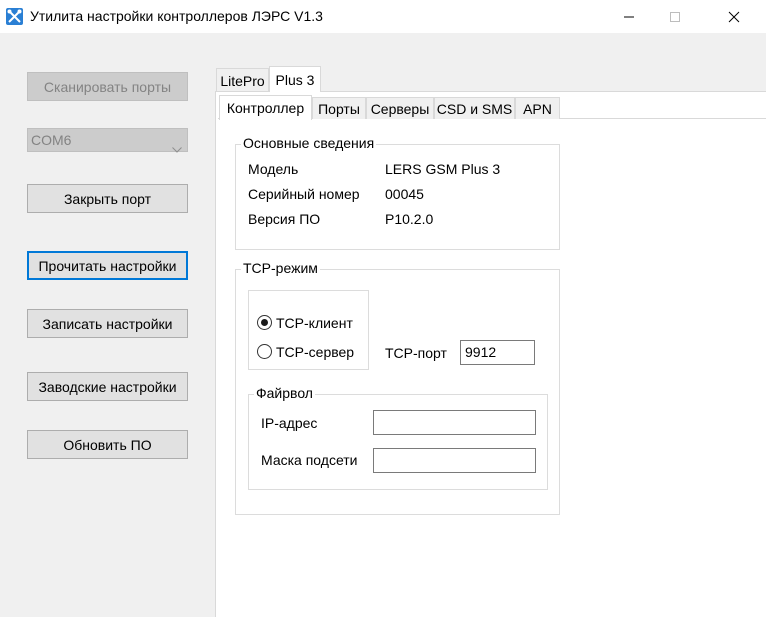 This screenshot has width=766, height=617. Describe the element at coordinates (280, 268) in the screenshot. I see `tcp-mode-legend: TCP-режим` at that location.